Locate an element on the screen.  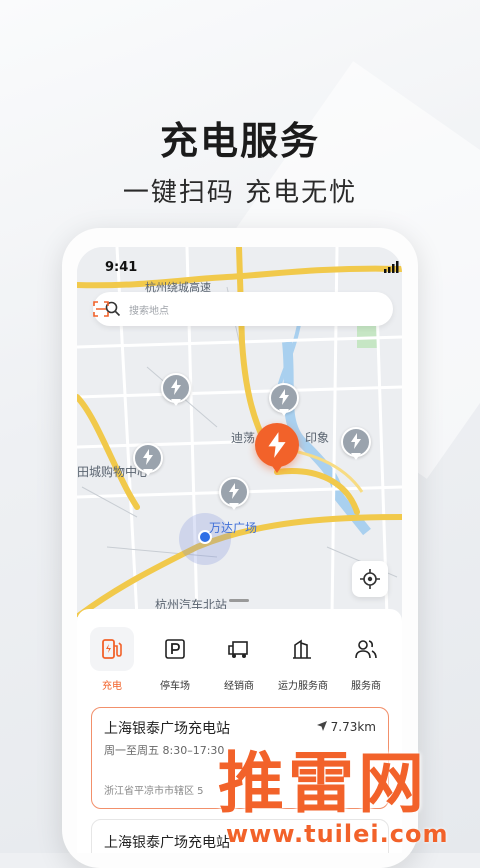
search-placeholder: 搜索地点 is located at coordinates (149, 311).